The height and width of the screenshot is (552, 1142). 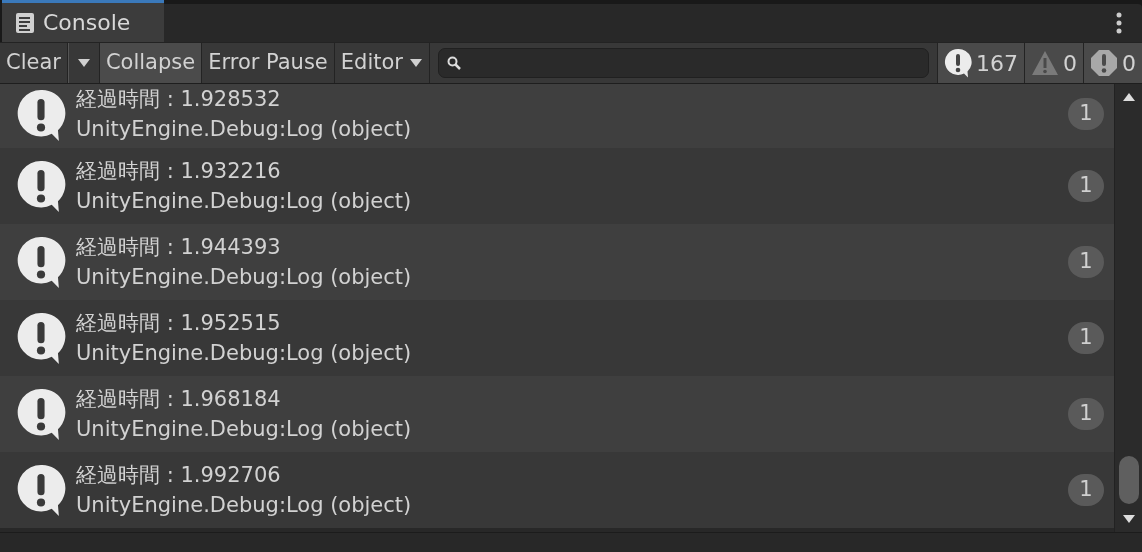 I want to click on log-entry: 経過時間 : 1.928532 UnityEngine.Debug:Log (object) 1, so click(x=557, y=116).